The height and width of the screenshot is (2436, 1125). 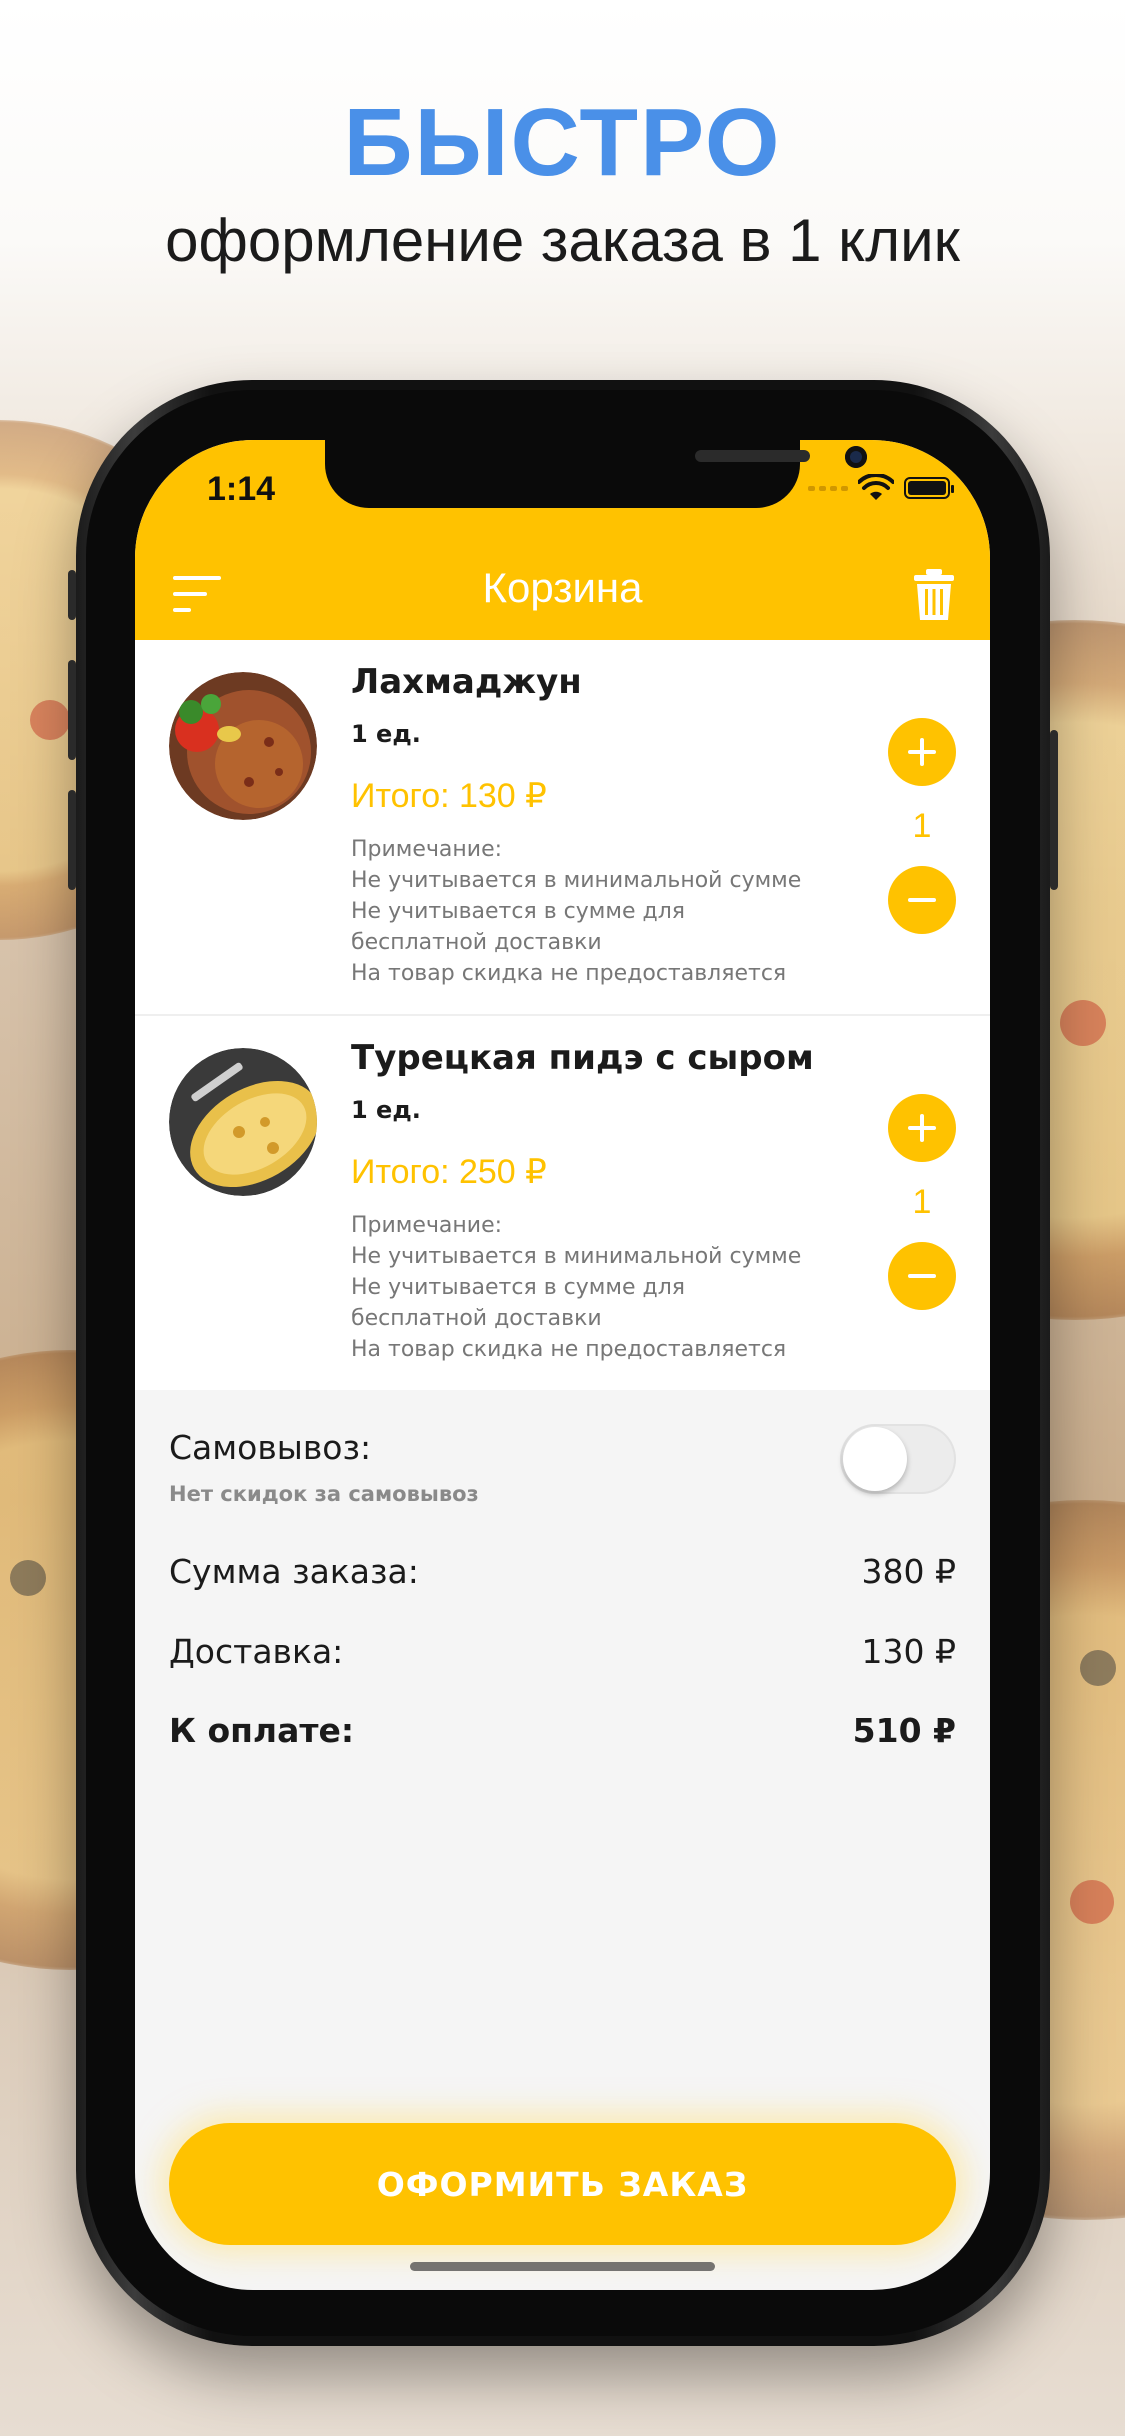 What do you see at coordinates (875, 1459) in the screenshot?
I see `toggle-knob` at bounding box center [875, 1459].